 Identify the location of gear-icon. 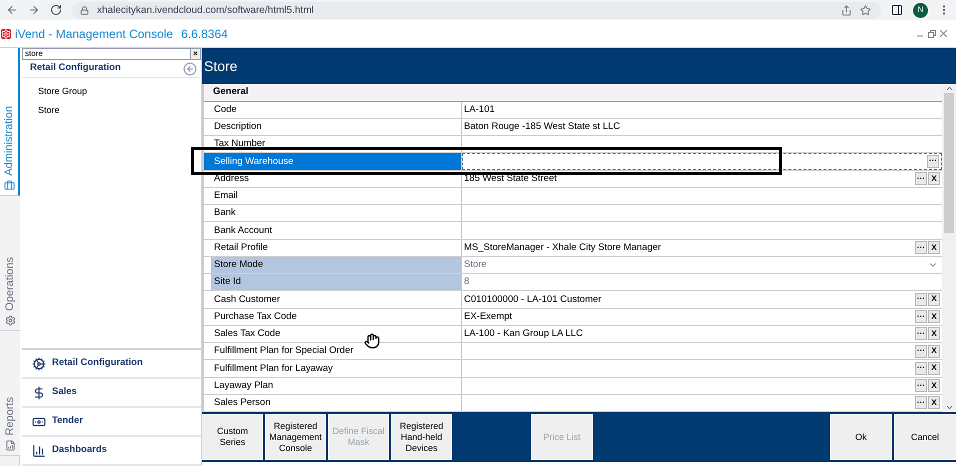
(10, 320).